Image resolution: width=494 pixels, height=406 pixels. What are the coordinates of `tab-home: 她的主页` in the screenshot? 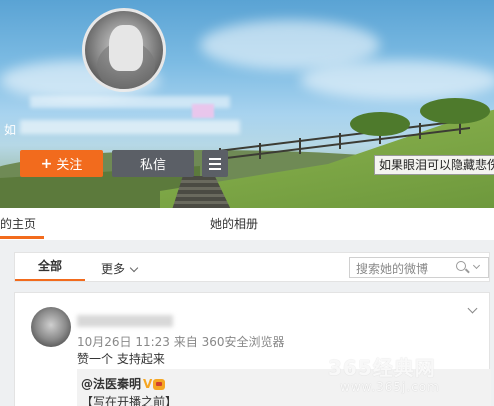 It's located at (18, 223).